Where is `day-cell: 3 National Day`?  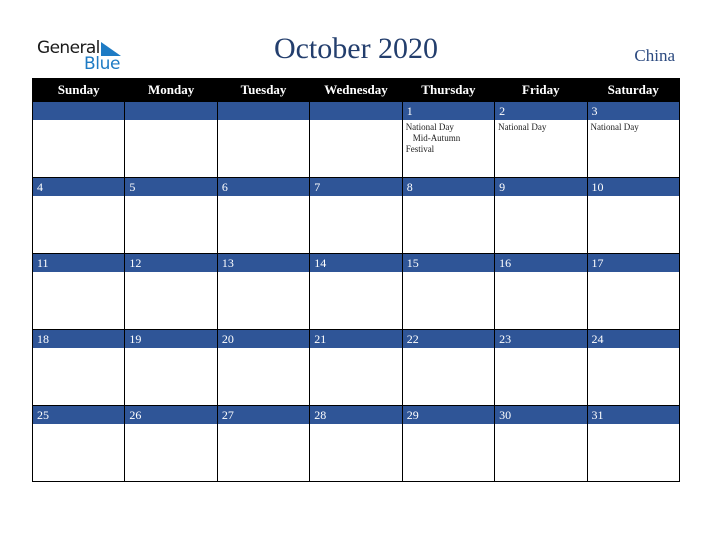 day-cell: 3 National Day is located at coordinates (633, 139).